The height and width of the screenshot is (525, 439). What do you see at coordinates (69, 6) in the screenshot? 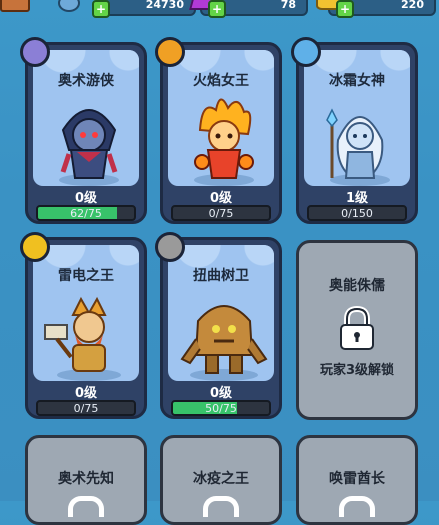
I see `settings-icon` at bounding box center [69, 6].